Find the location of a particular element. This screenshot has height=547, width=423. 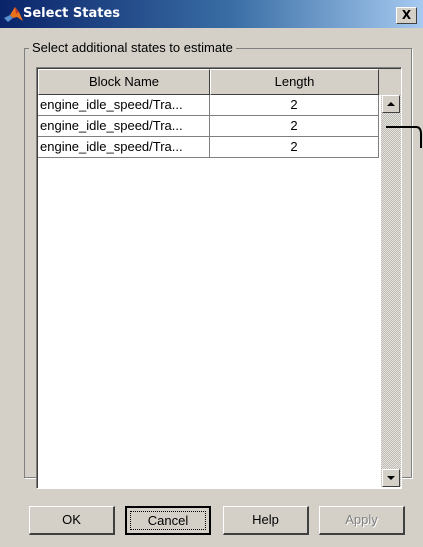

focus-rectangle is located at coordinates (168, 520).